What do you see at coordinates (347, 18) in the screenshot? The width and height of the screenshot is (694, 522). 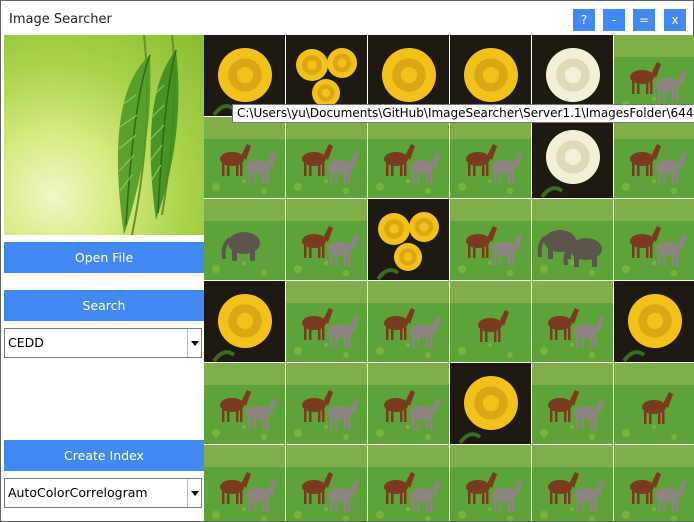 I see `title-bar: Image Searcher ? - = x` at bounding box center [347, 18].